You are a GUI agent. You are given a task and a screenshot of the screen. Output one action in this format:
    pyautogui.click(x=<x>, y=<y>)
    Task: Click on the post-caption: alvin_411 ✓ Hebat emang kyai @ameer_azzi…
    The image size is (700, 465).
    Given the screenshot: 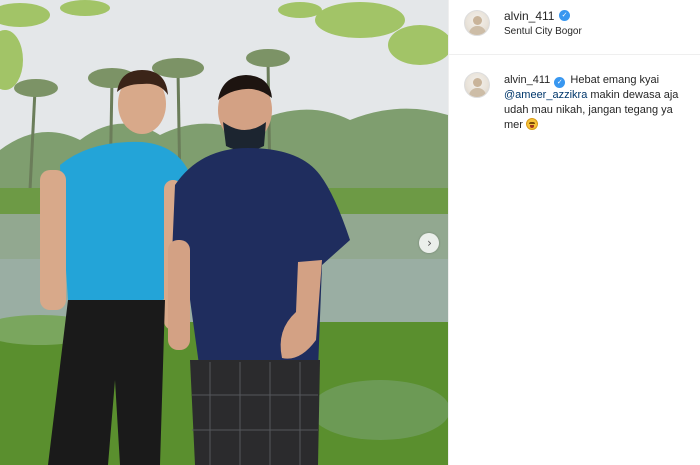 What is the action you would take?
    pyautogui.click(x=596, y=103)
    